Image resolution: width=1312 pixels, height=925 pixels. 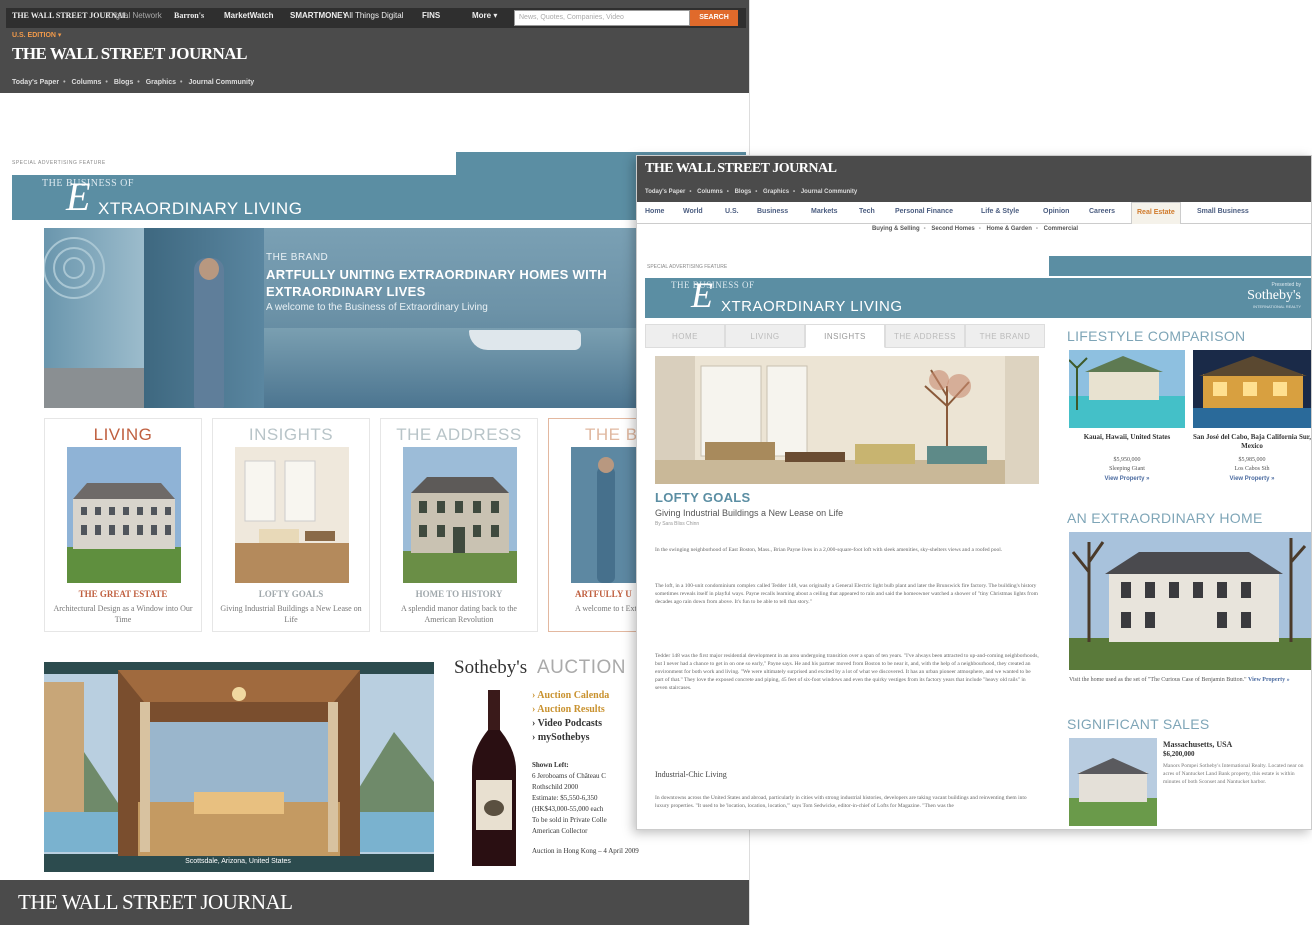 I want to click on article-title: LOFTY GOALS, so click(x=703, y=497).